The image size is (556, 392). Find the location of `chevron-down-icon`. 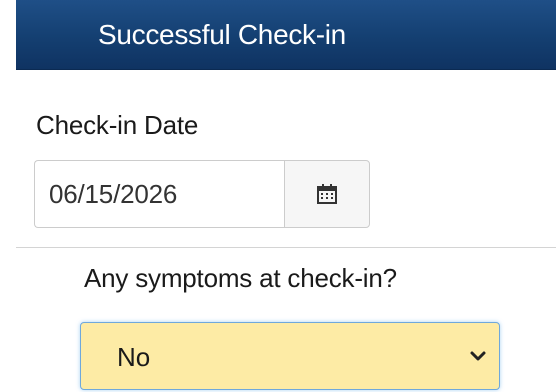

chevron-down-icon is located at coordinates (478, 356).